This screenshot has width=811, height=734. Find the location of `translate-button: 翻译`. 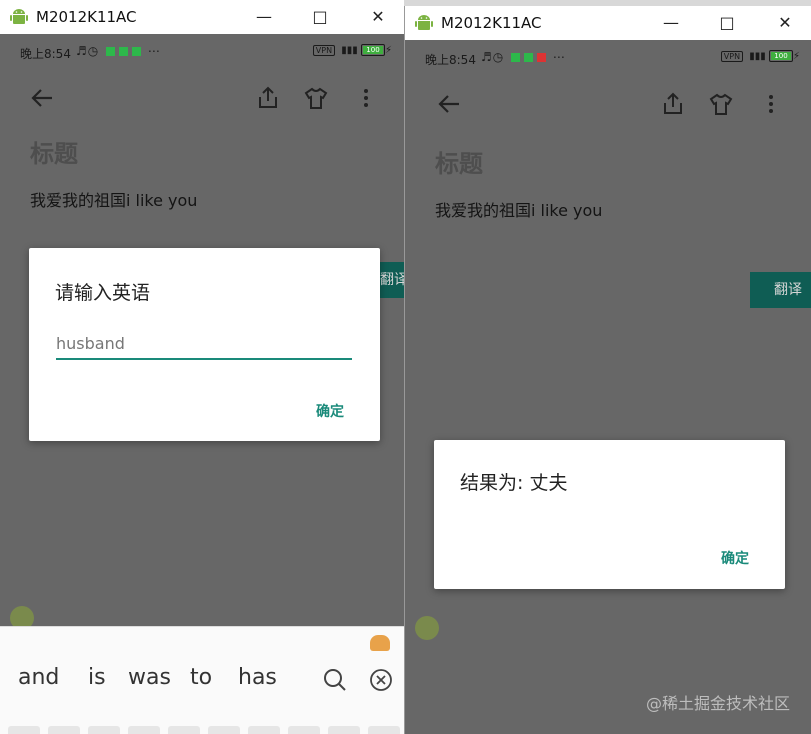

translate-button: 翻译 is located at coordinates (780, 290).